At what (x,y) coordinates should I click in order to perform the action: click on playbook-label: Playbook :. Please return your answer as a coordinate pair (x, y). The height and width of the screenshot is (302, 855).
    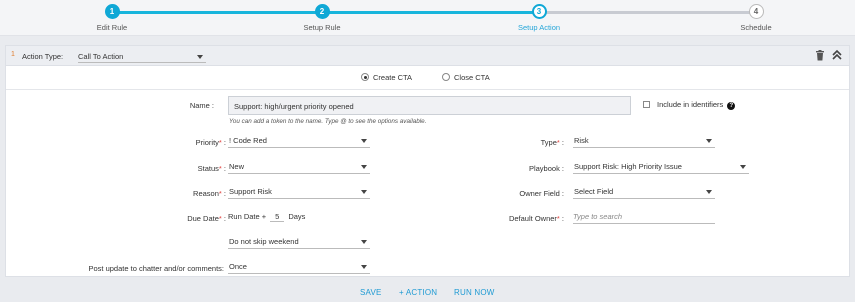
    Looking at the image, I should click on (546, 168).